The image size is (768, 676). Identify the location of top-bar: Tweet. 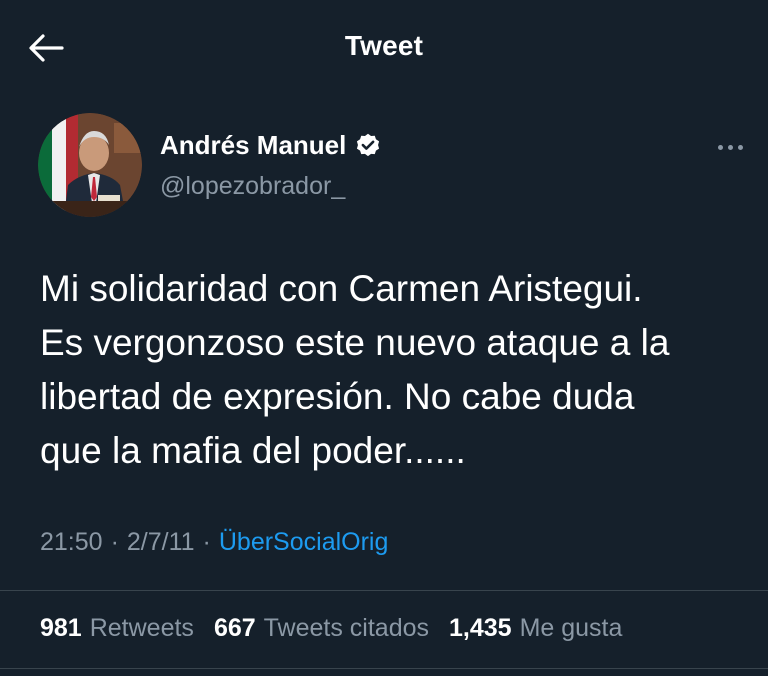
(384, 48).